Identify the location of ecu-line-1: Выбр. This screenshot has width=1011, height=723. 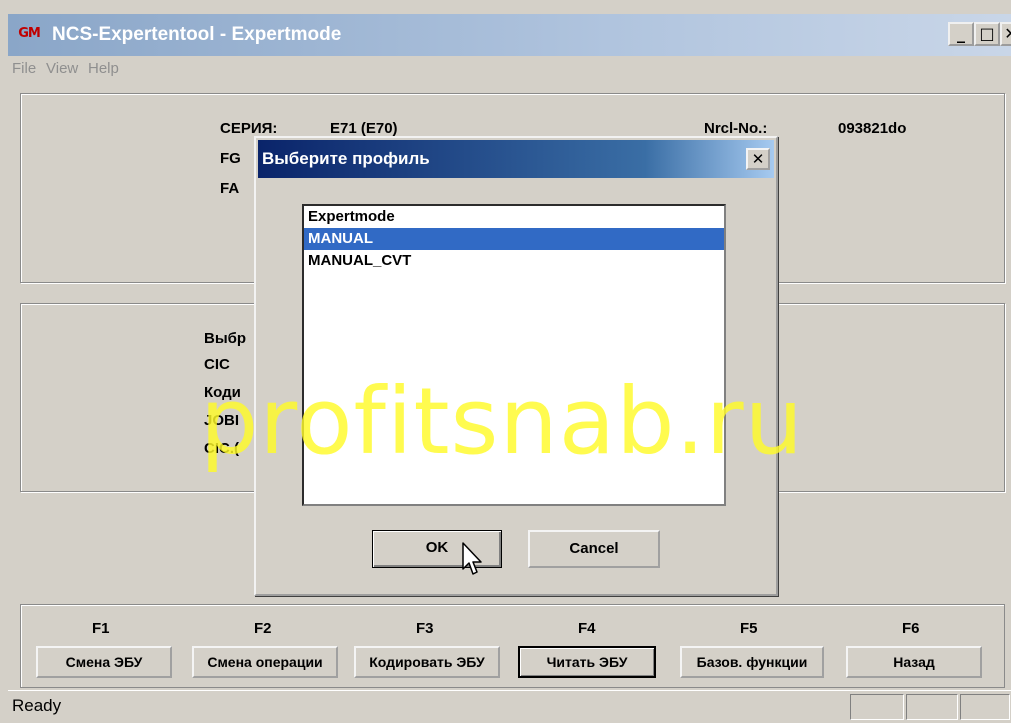
(225, 338).